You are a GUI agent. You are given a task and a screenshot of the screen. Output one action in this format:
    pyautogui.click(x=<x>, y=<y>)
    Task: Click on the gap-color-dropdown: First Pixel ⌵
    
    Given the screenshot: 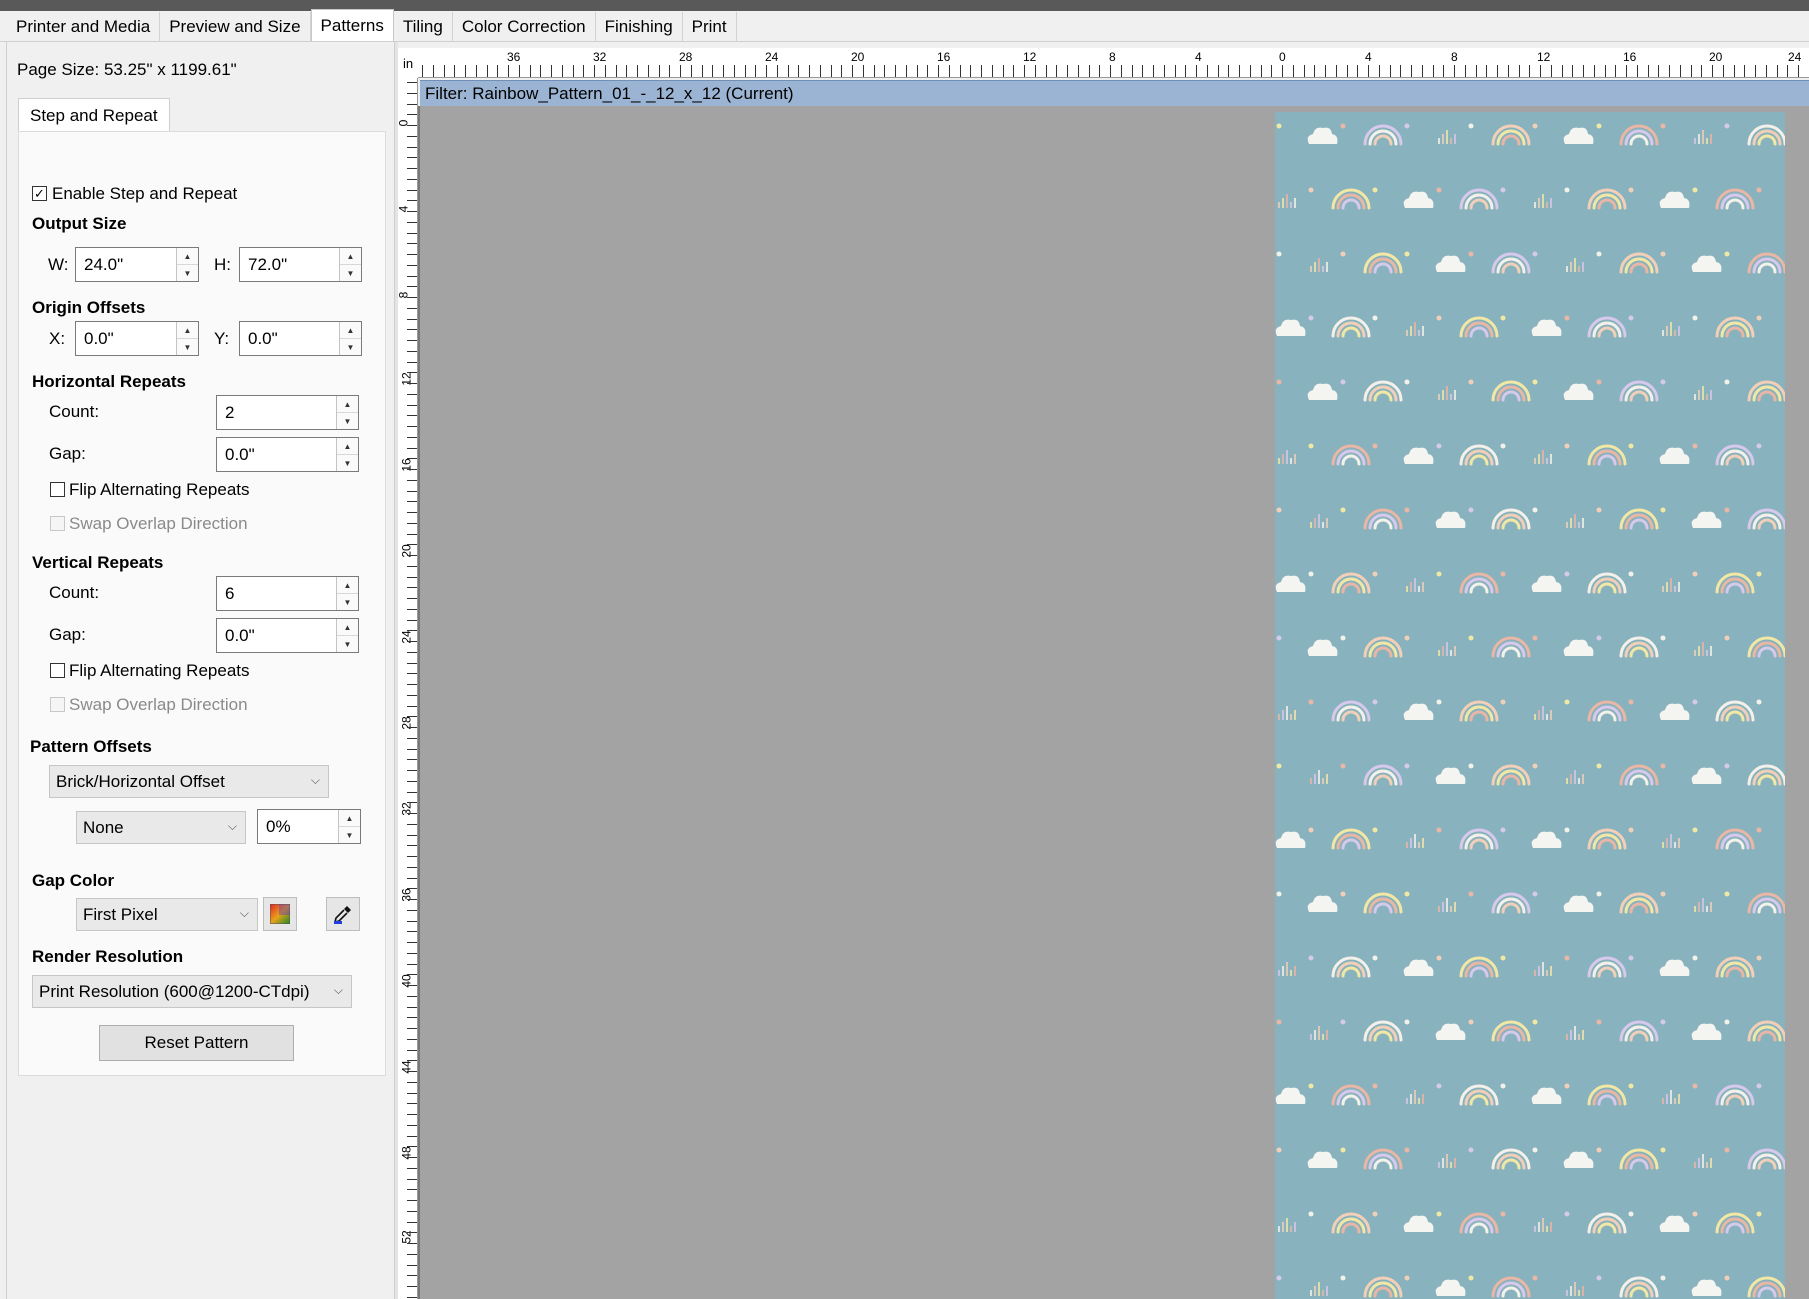 What is the action you would take?
    pyautogui.click(x=167, y=914)
    